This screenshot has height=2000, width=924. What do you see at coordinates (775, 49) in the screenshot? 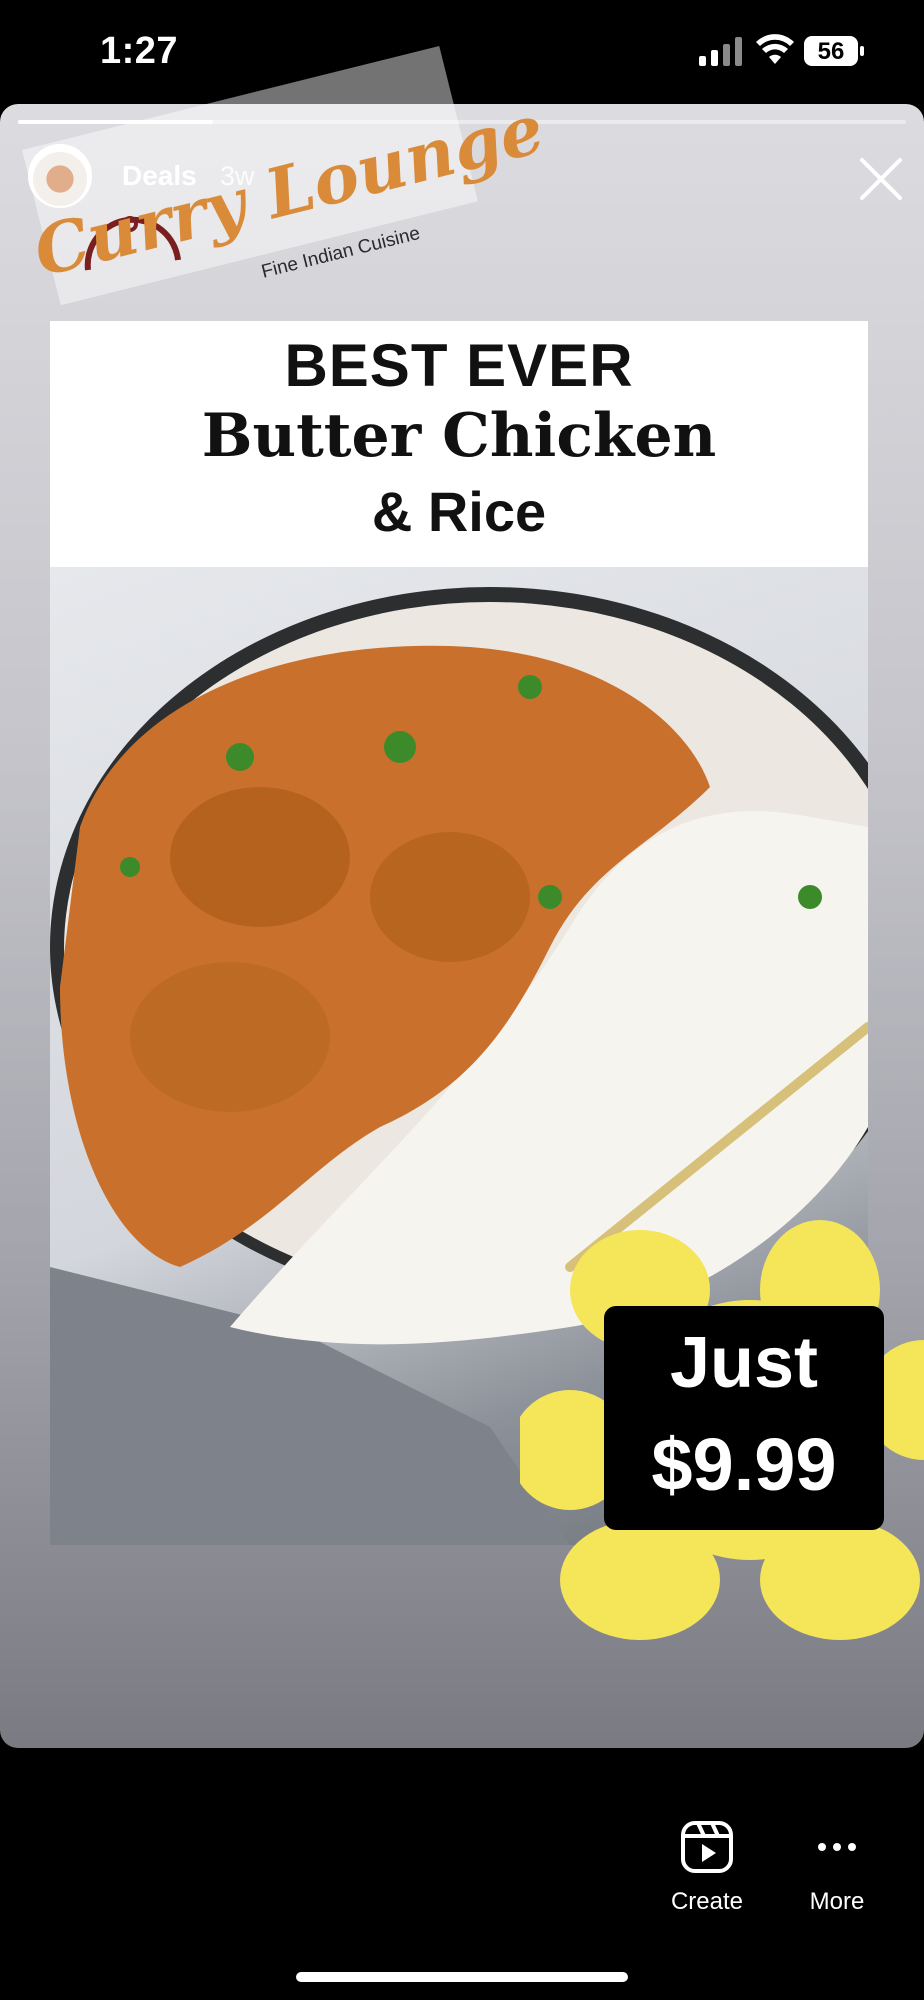
I see `wifi-icon` at bounding box center [775, 49].